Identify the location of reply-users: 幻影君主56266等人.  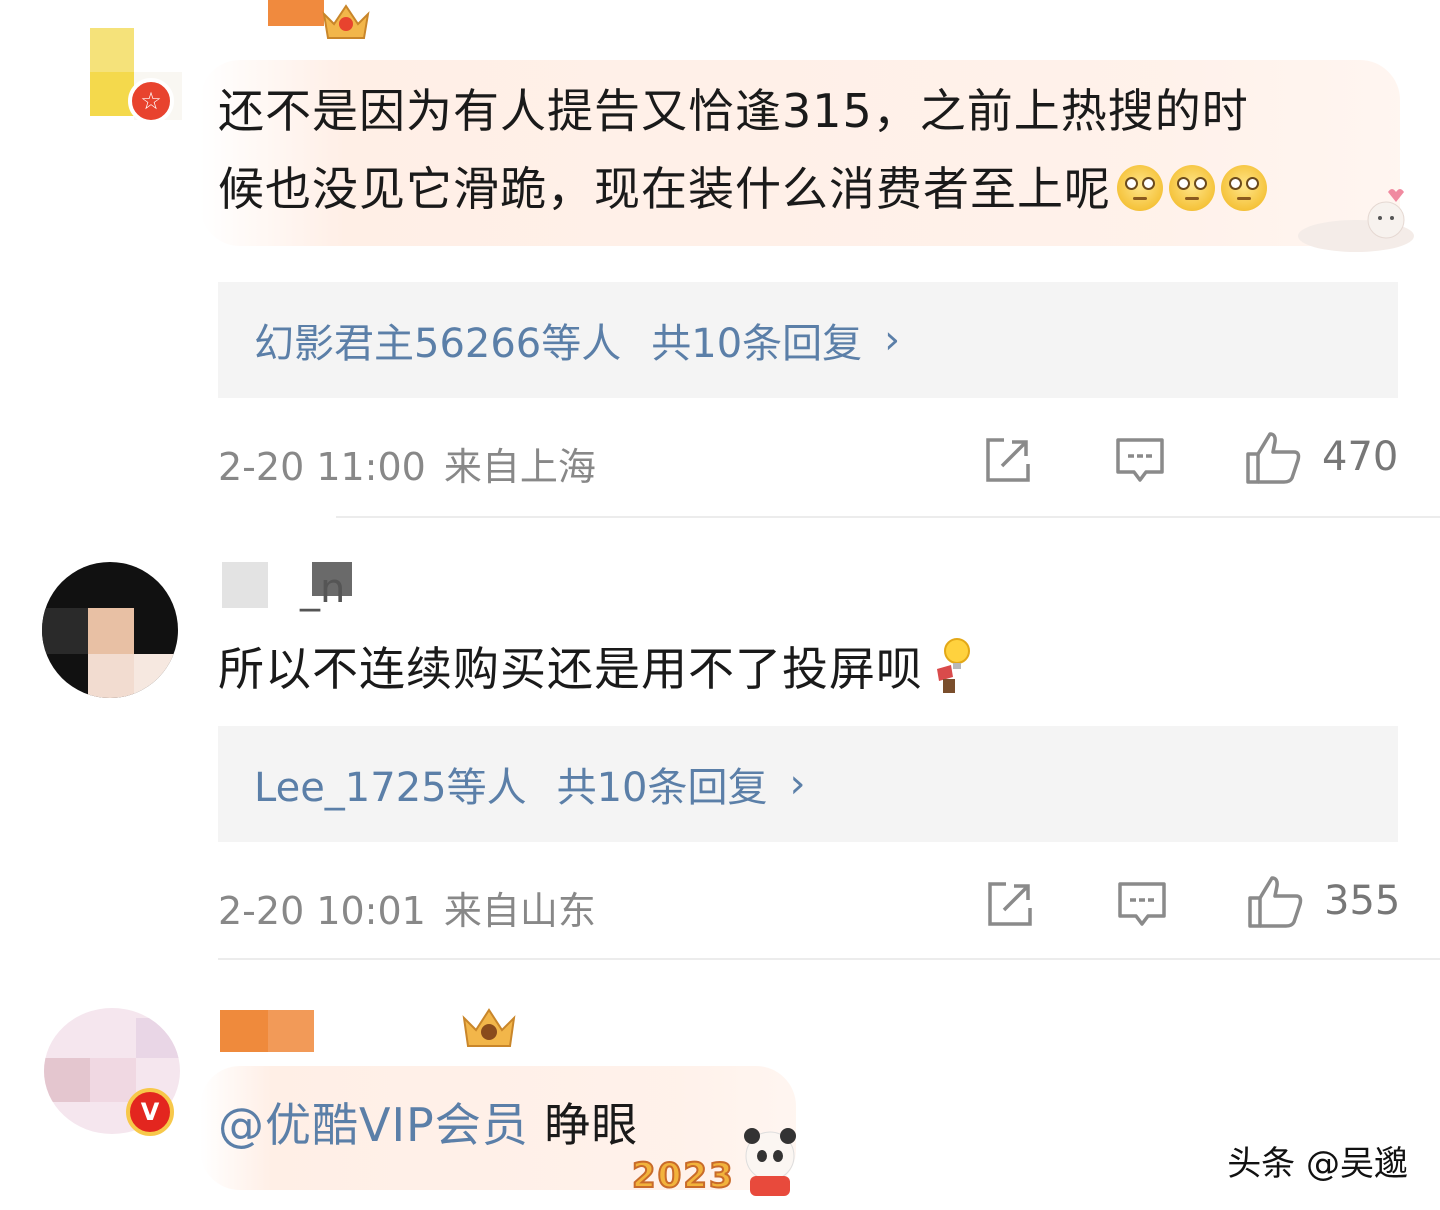
(437, 340).